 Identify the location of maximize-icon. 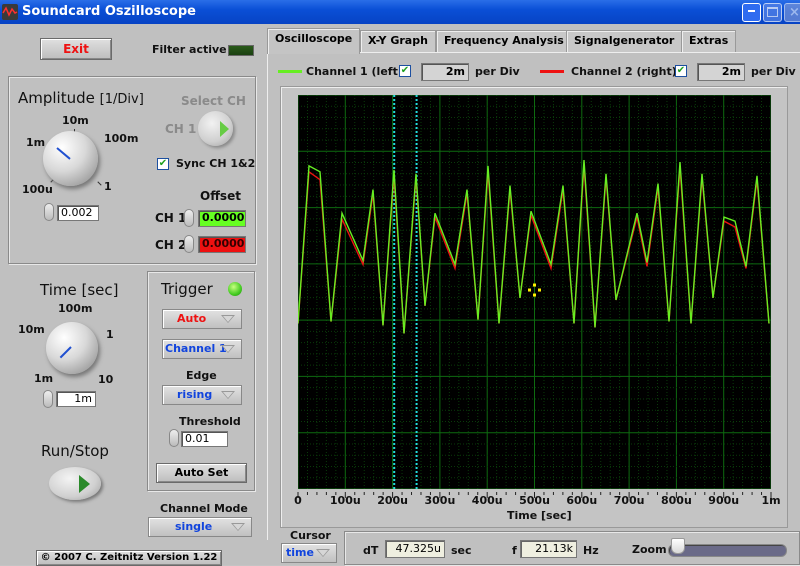
(772, 12).